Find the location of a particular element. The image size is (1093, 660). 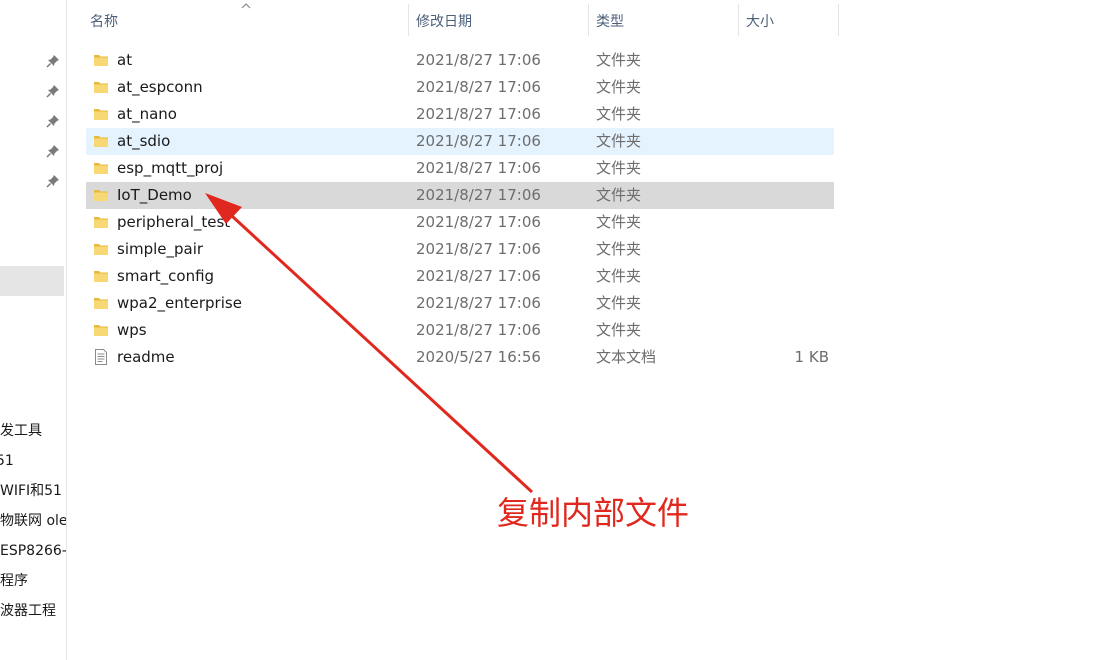

annotation-text: 复制内部文件 is located at coordinates (593, 513).